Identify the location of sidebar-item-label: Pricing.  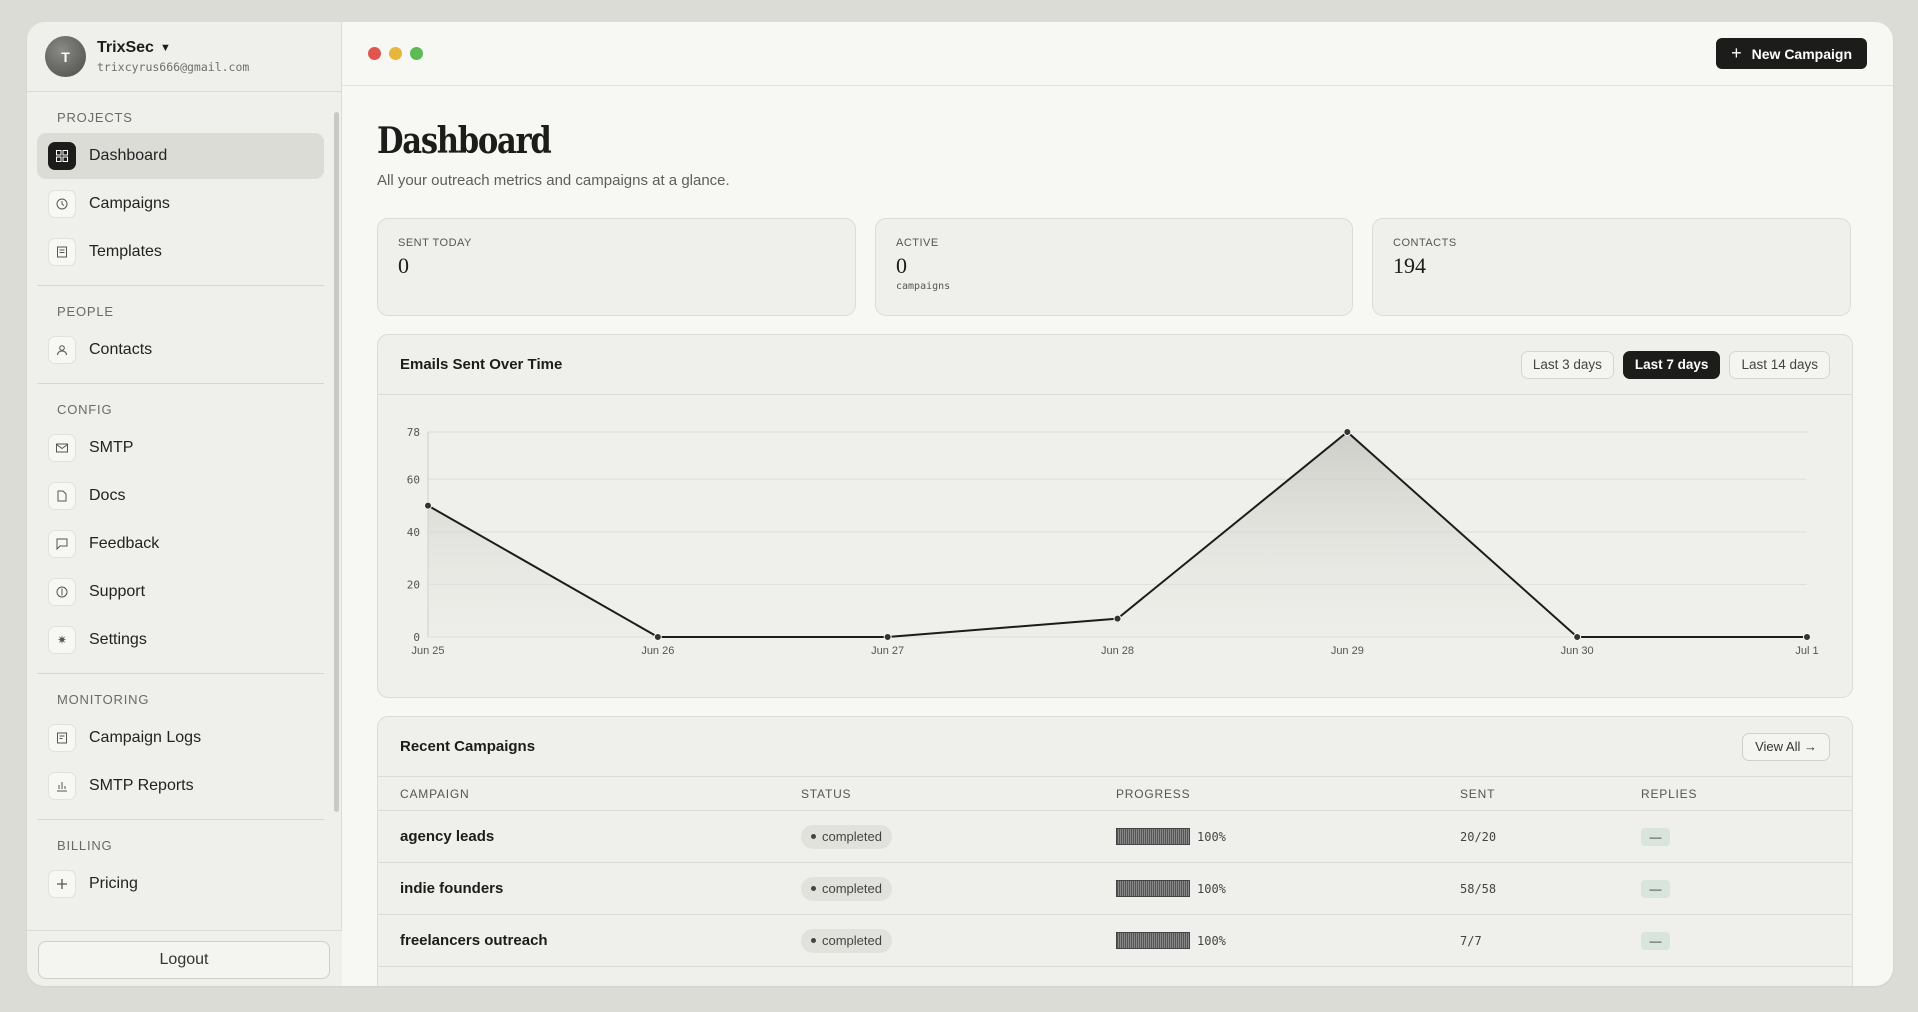
(113, 883).